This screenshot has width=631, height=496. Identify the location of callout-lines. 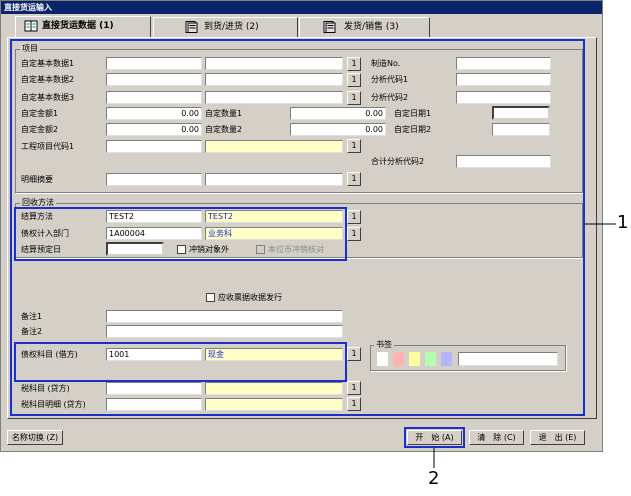
(524, 345).